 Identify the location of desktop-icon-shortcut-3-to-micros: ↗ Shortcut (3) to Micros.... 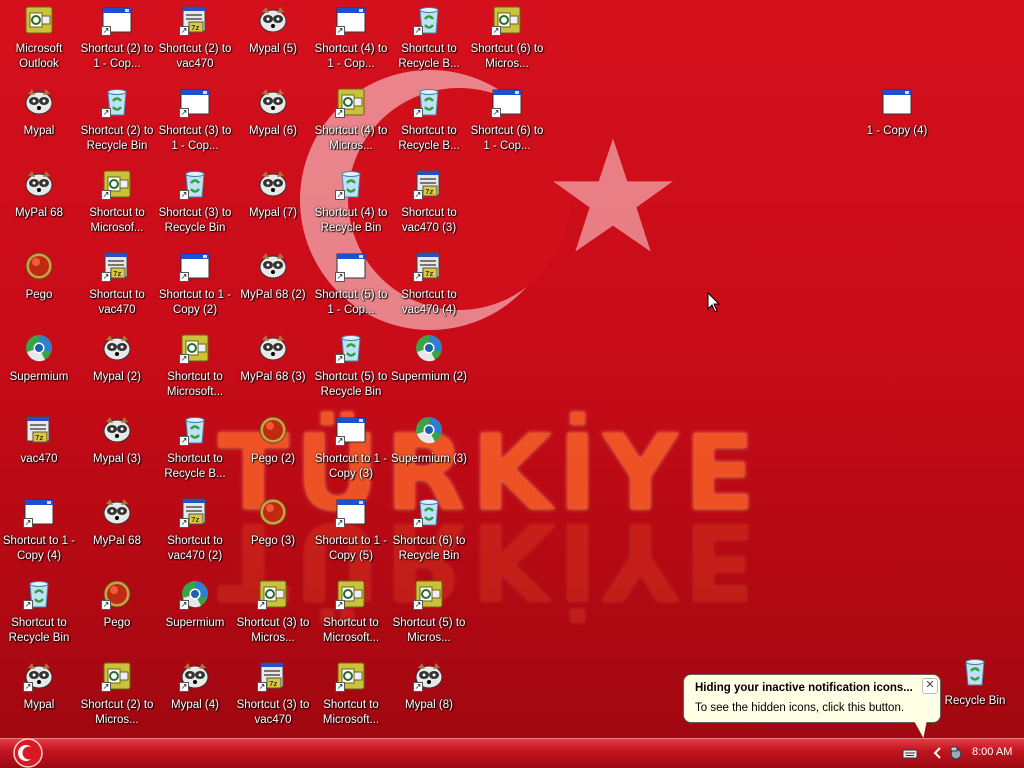
(273, 617).